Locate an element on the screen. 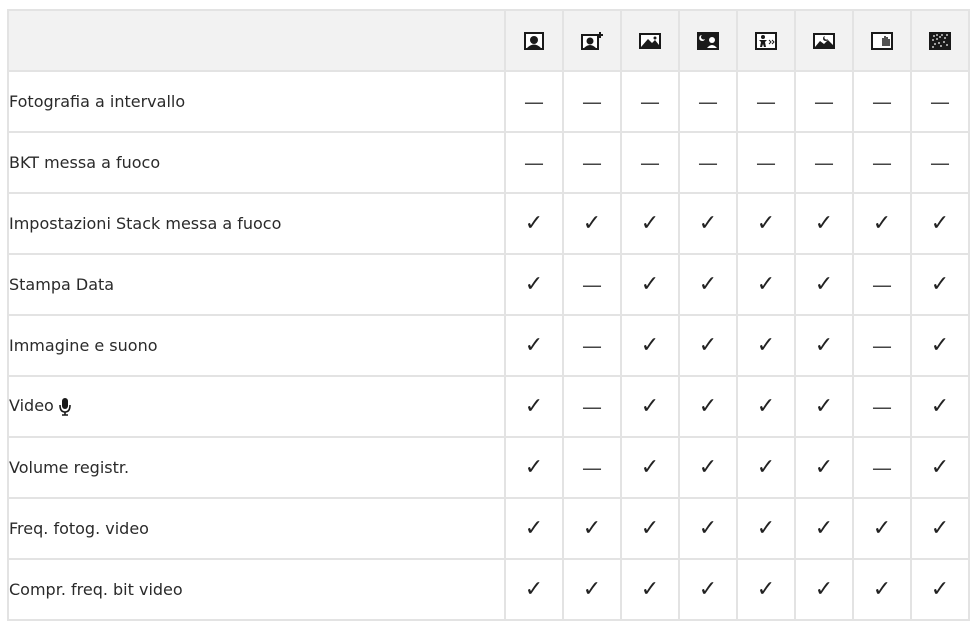 Image resolution: width=971 pixels, height=630 pixels. microphone-icon is located at coordinates (65, 406).